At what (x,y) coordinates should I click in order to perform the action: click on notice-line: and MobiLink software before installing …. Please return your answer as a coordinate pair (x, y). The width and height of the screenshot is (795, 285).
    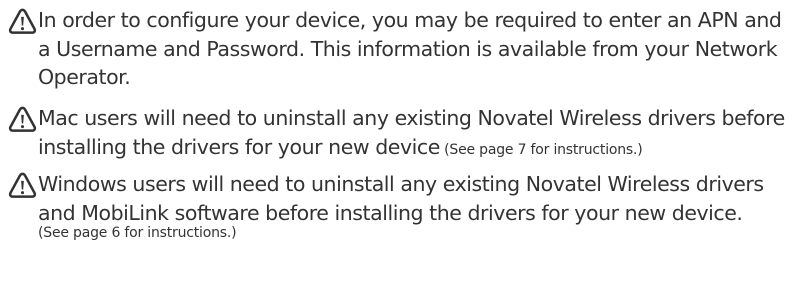
    Looking at the image, I should click on (390, 212).